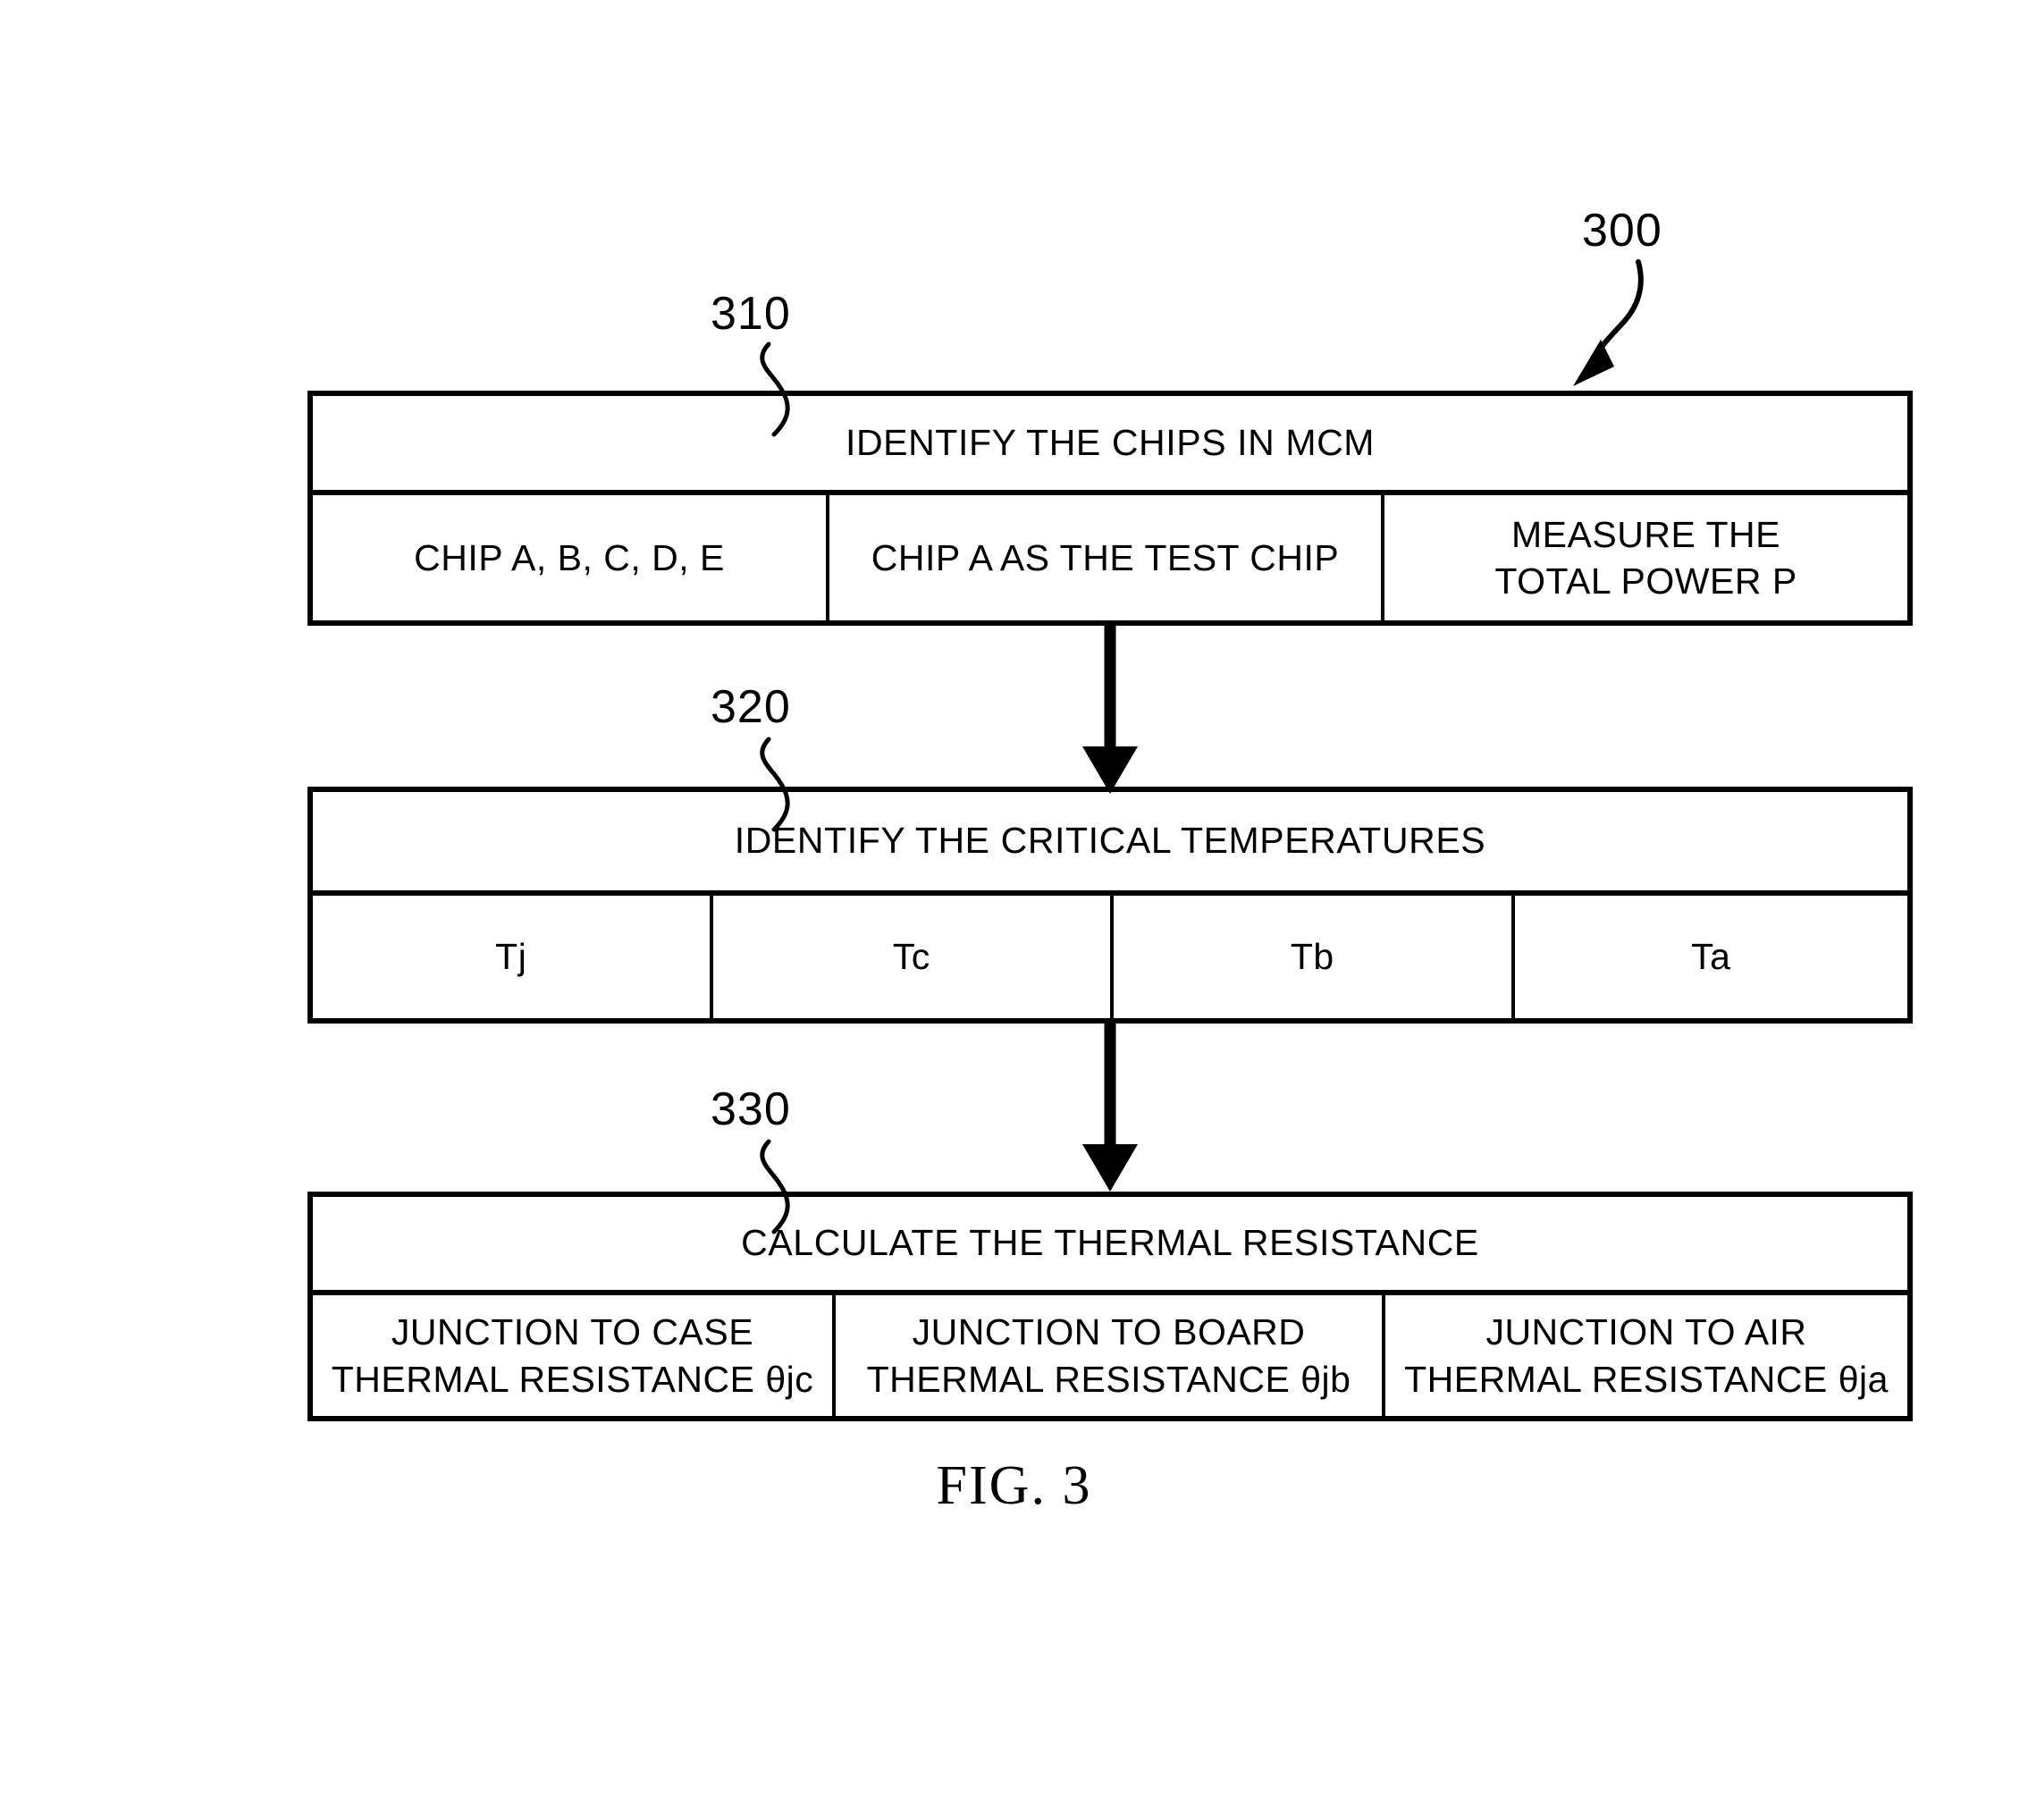 Image resolution: width=2028 pixels, height=1820 pixels. I want to click on block-330-cell-junction-to-case: JUNCTION TO CASE THERMAL RESISTANCE θjc, so click(575, 1355).